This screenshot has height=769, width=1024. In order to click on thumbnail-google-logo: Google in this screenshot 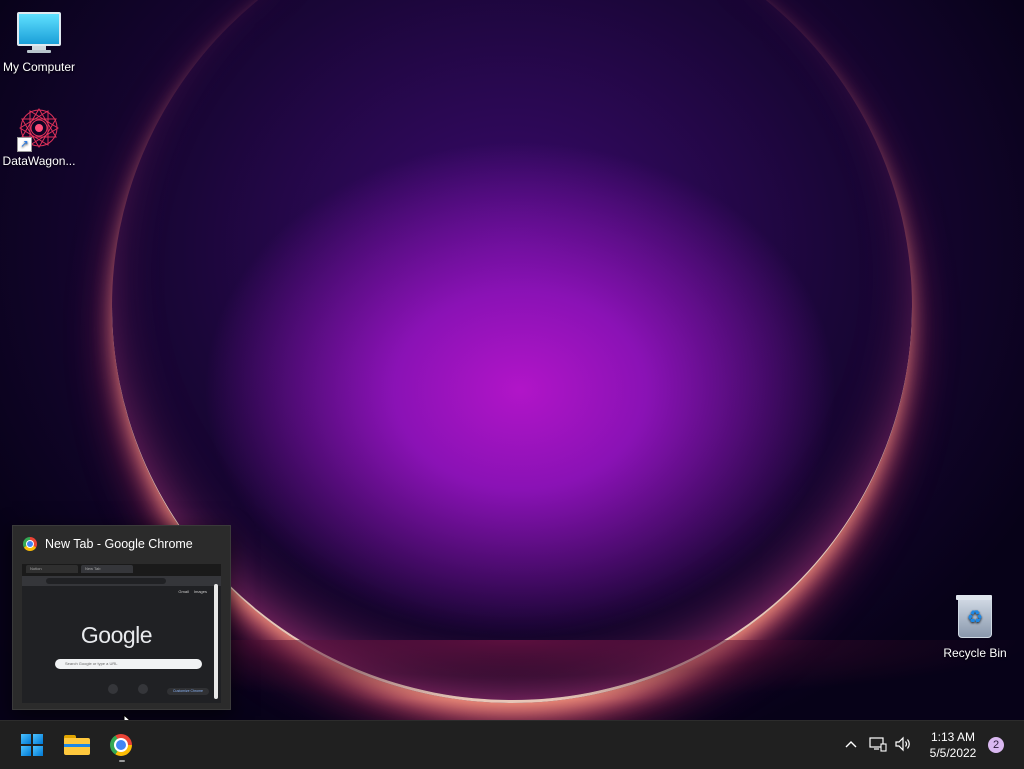, I will do `click(116, 635)`.